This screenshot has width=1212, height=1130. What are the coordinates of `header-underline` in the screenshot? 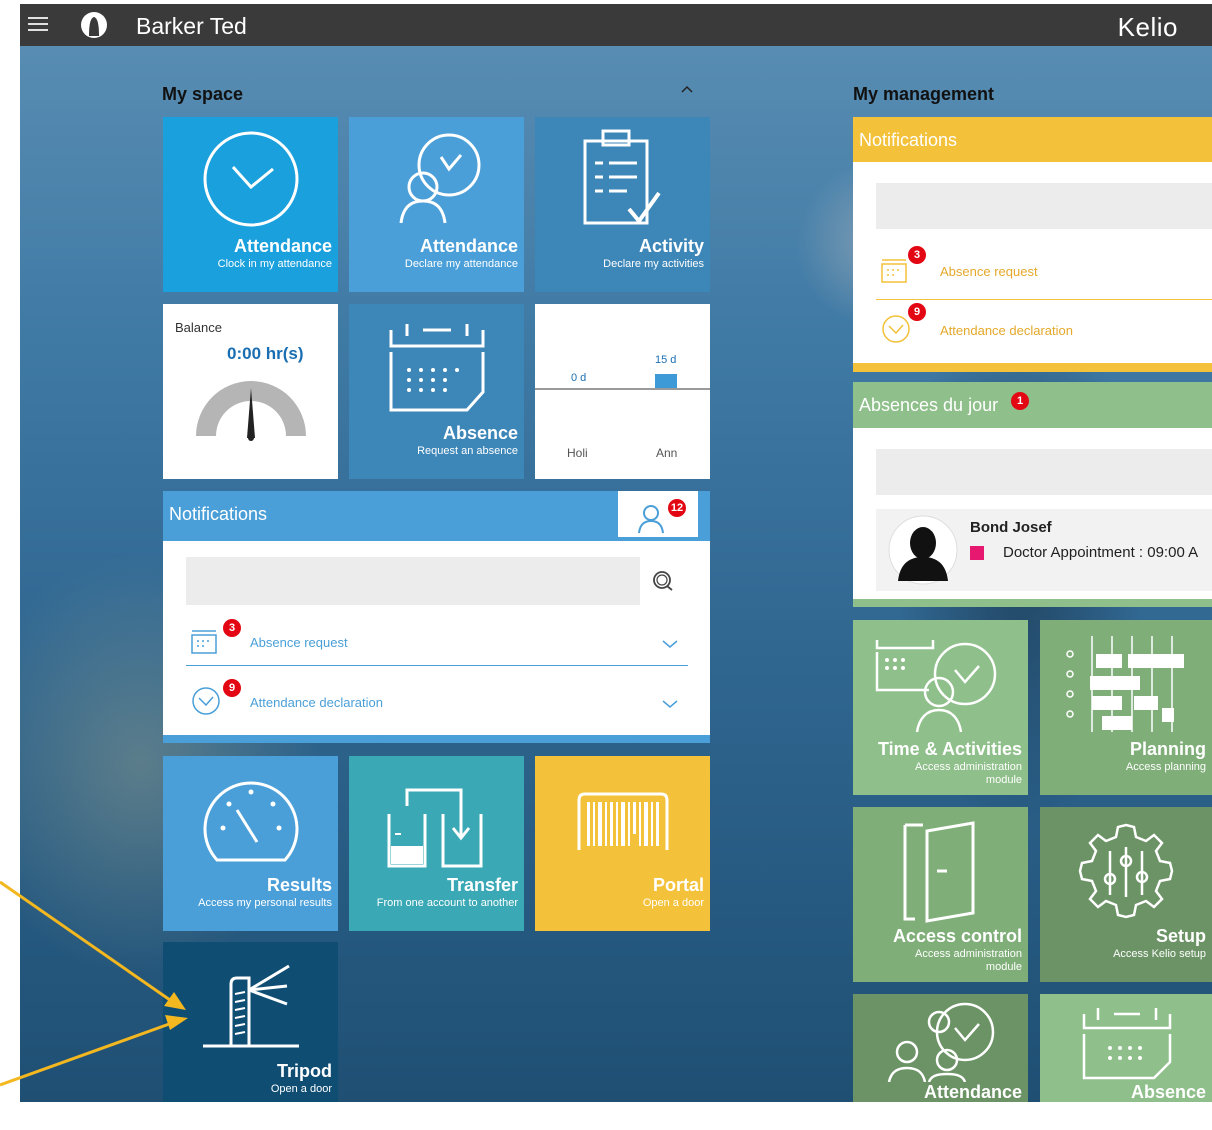 It's located at (436, 539).